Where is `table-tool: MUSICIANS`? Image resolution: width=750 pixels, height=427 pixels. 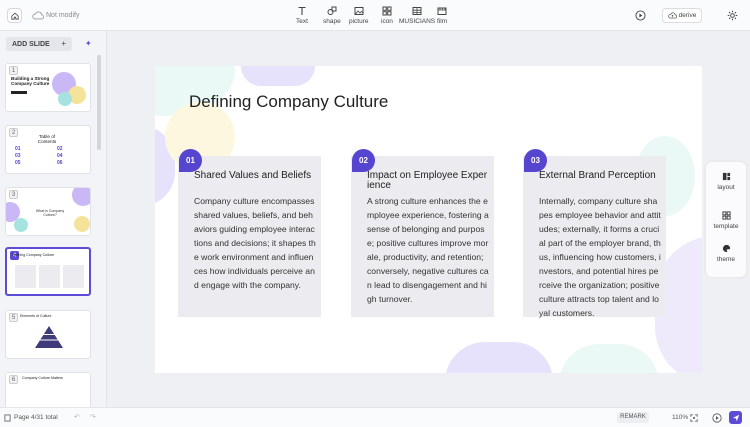 table-tool: MUSICIANS is located at coordinates (417, 15).